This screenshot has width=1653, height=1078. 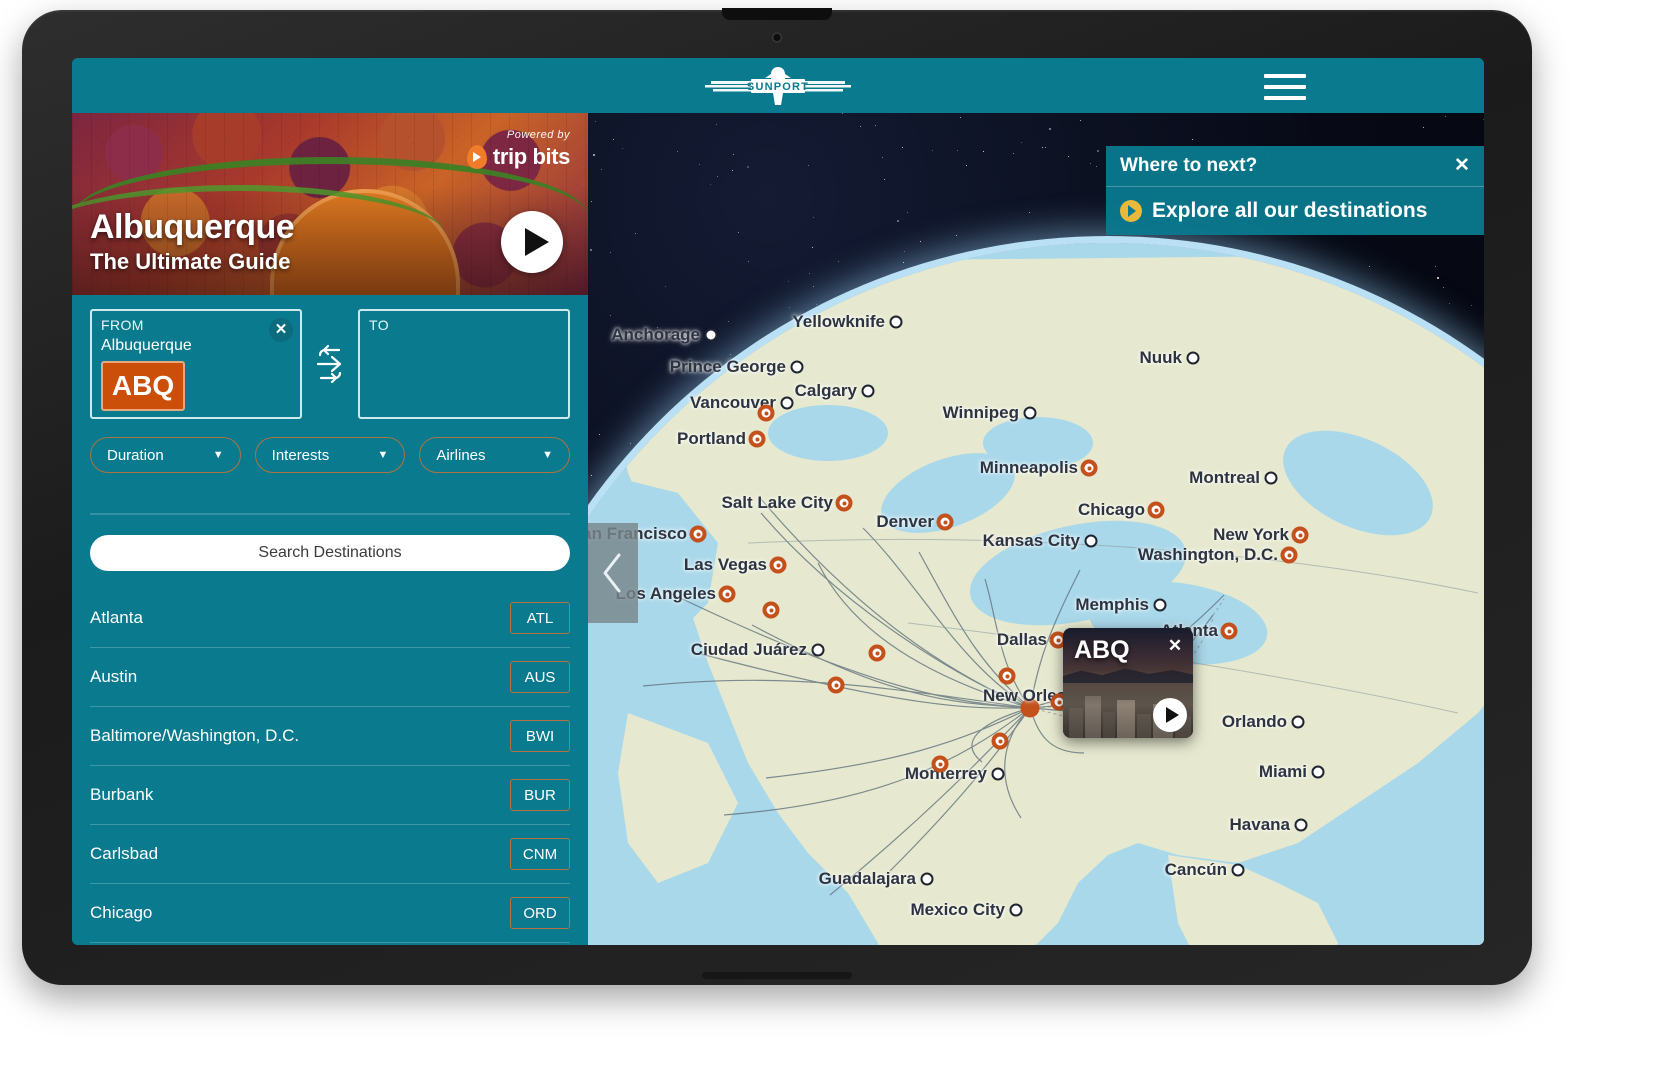 What do you see at coordinates (495, 455) in the screenshot?
I see `filter-airlines-dropdown: Airlines ▼` at bounding box center [495, 455].